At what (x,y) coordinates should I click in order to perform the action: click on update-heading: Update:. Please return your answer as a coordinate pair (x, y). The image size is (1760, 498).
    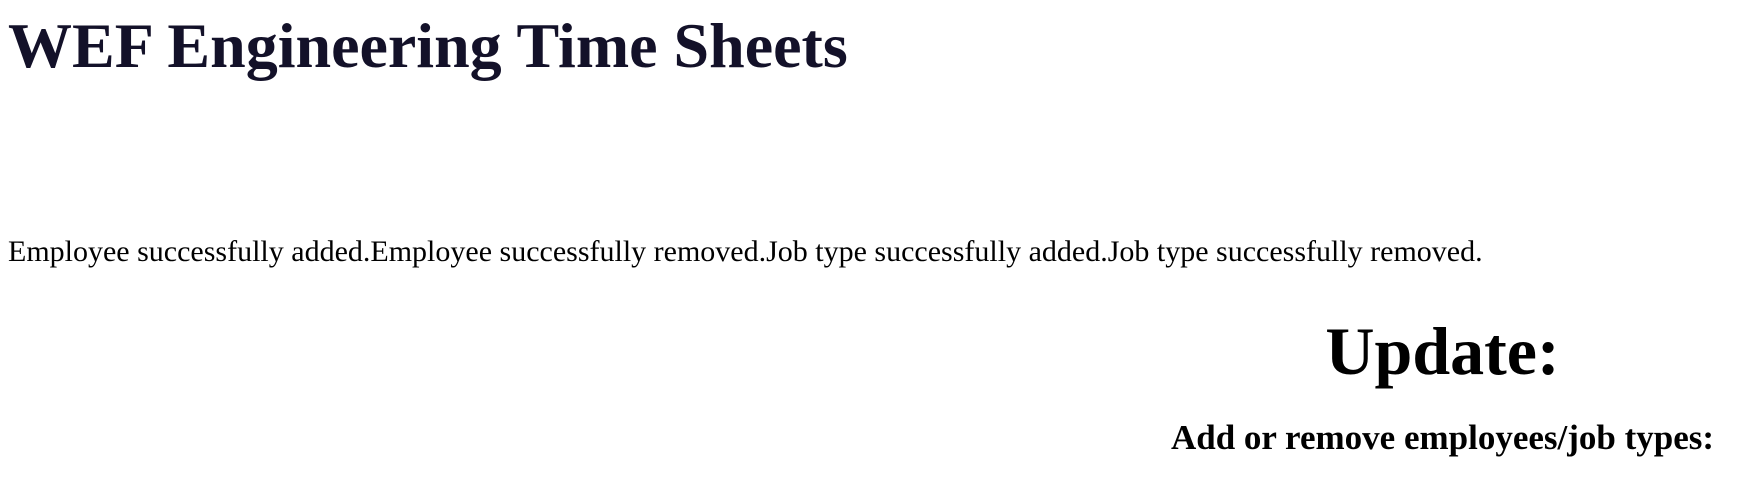
    Looking at the image, I should click on (1442, 351).